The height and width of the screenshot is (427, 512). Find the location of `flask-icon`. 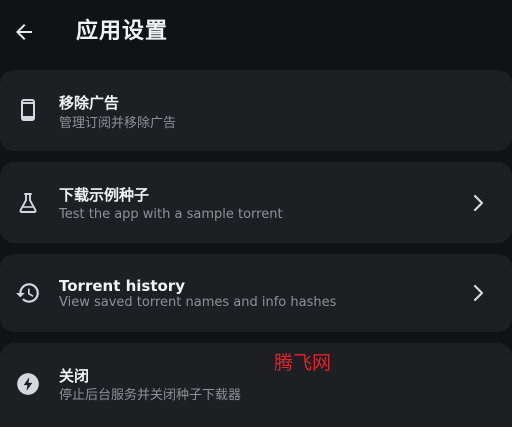

flask-icon is located at coordinates (28, 203).